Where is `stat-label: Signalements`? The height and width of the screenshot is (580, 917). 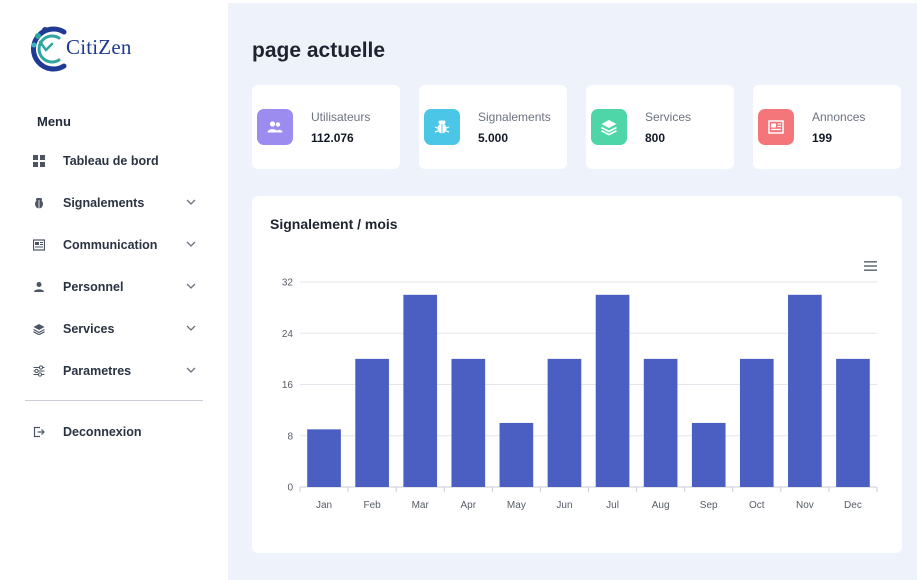
stat-label: Signalements is located at coordinates (514, 117).